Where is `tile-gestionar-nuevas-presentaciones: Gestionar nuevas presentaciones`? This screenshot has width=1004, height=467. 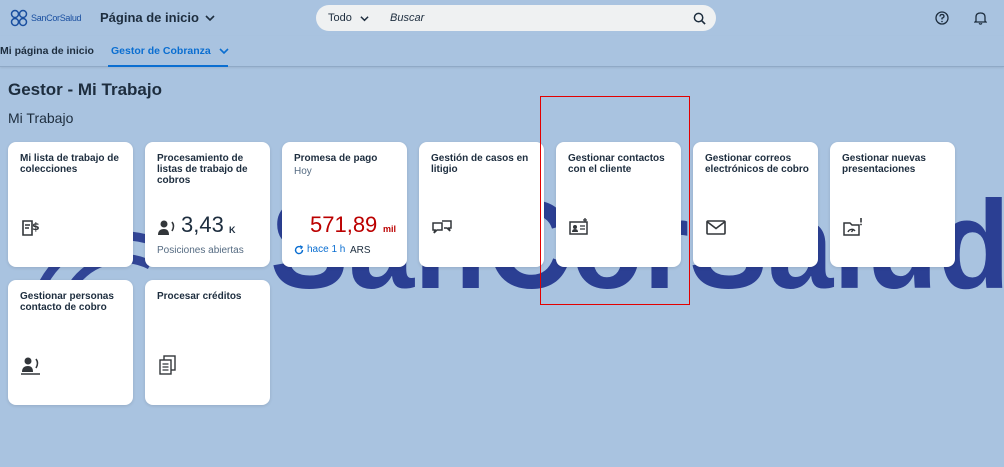
tile-gestionar-nuevas-presentaciones: Gestionar nuevas presentaciones is located at coordinates (892, 204).